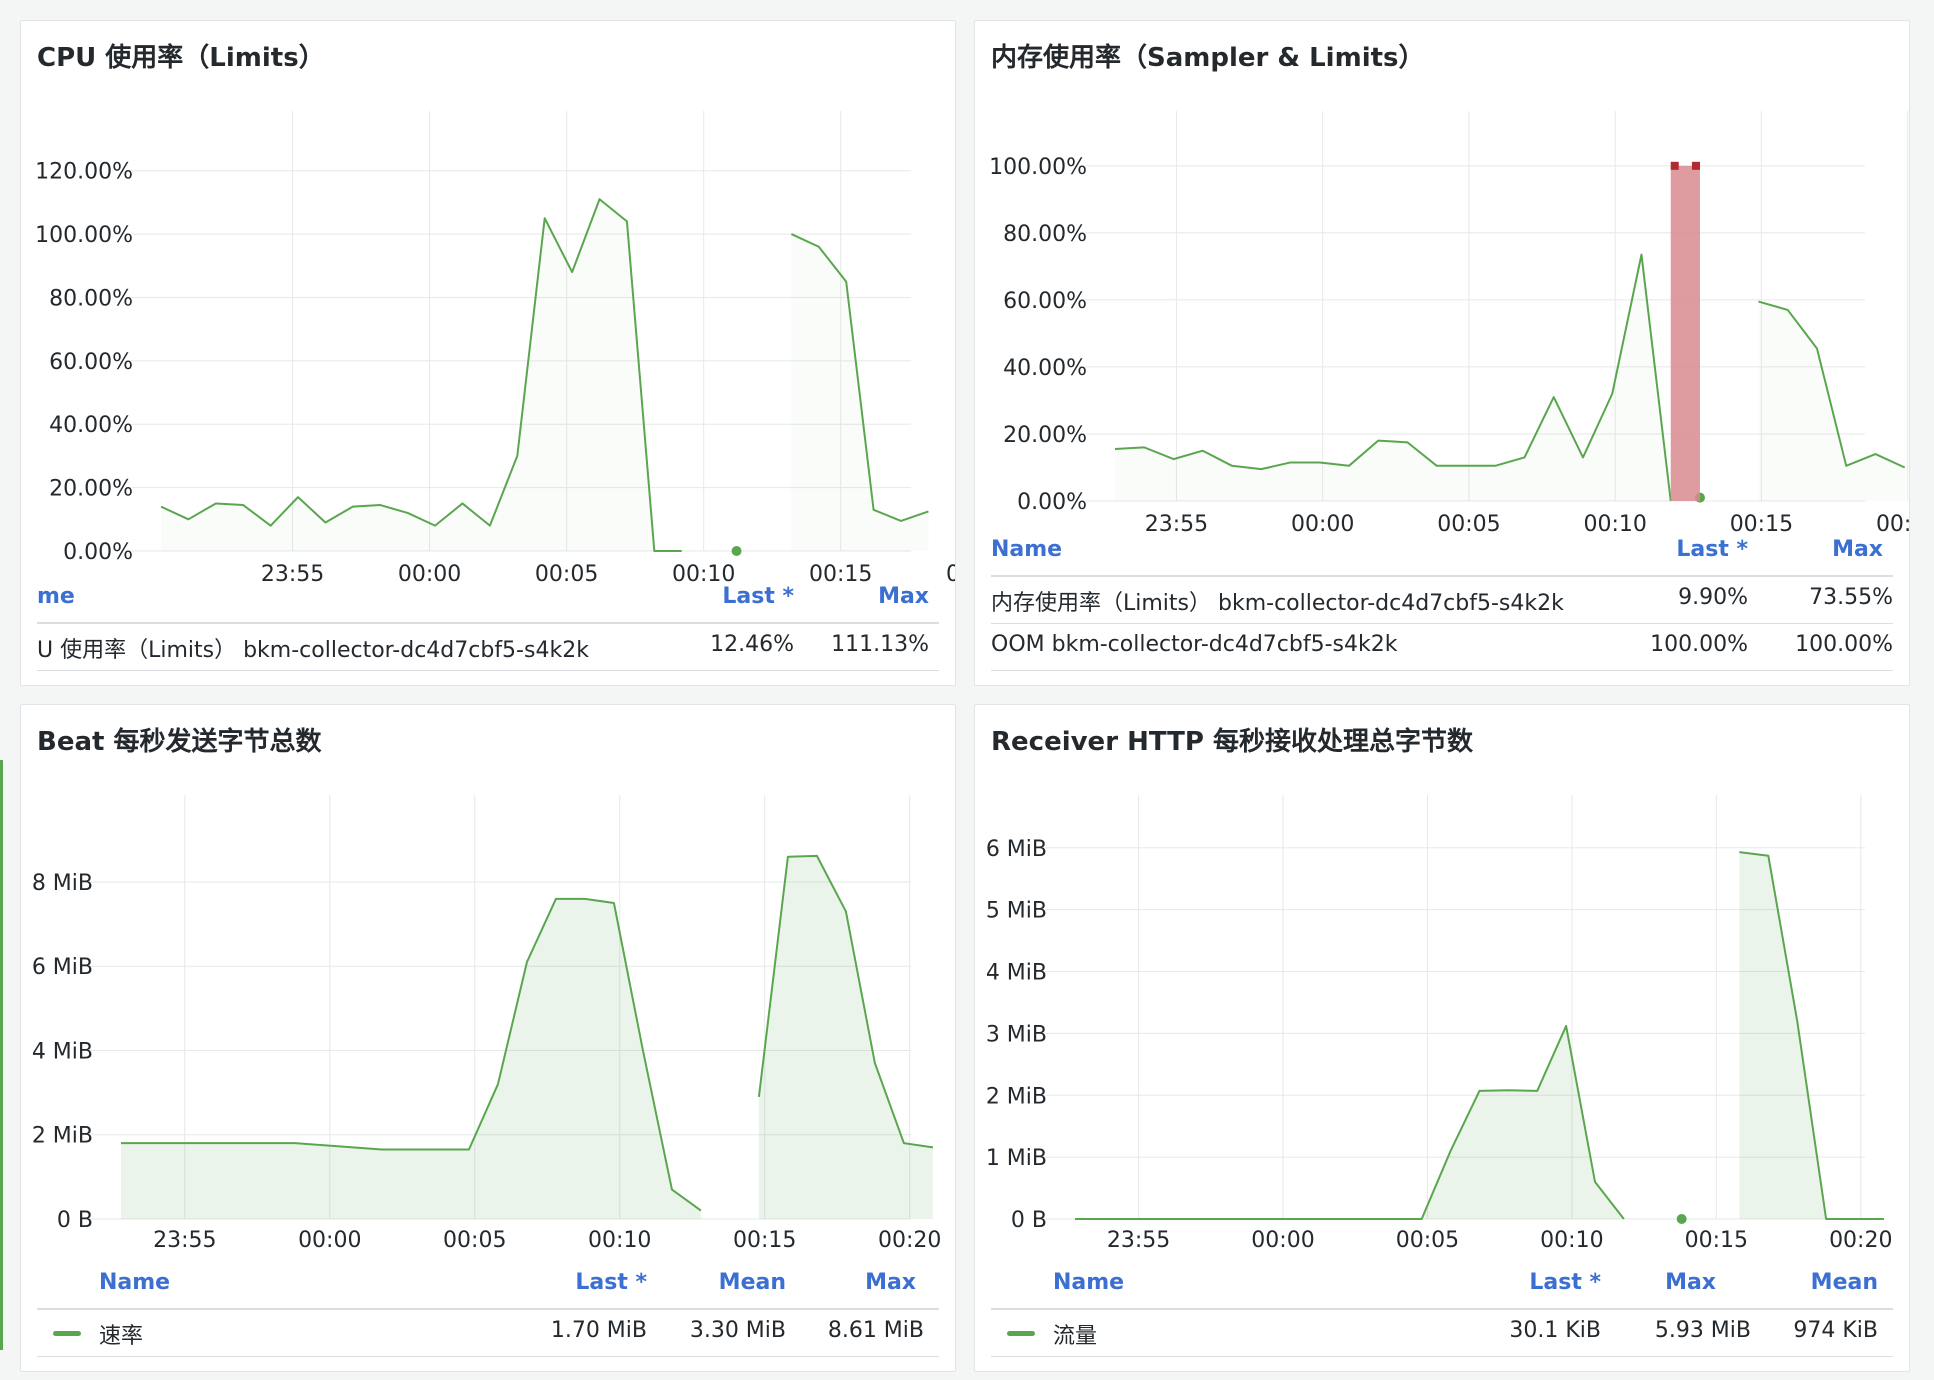 The image size is (1934, 1380). What do you see at coordinates (1016, 911) in the screenshot?
I see `y-tick-label: 5 MiB` at bounding box center [1016, 911].